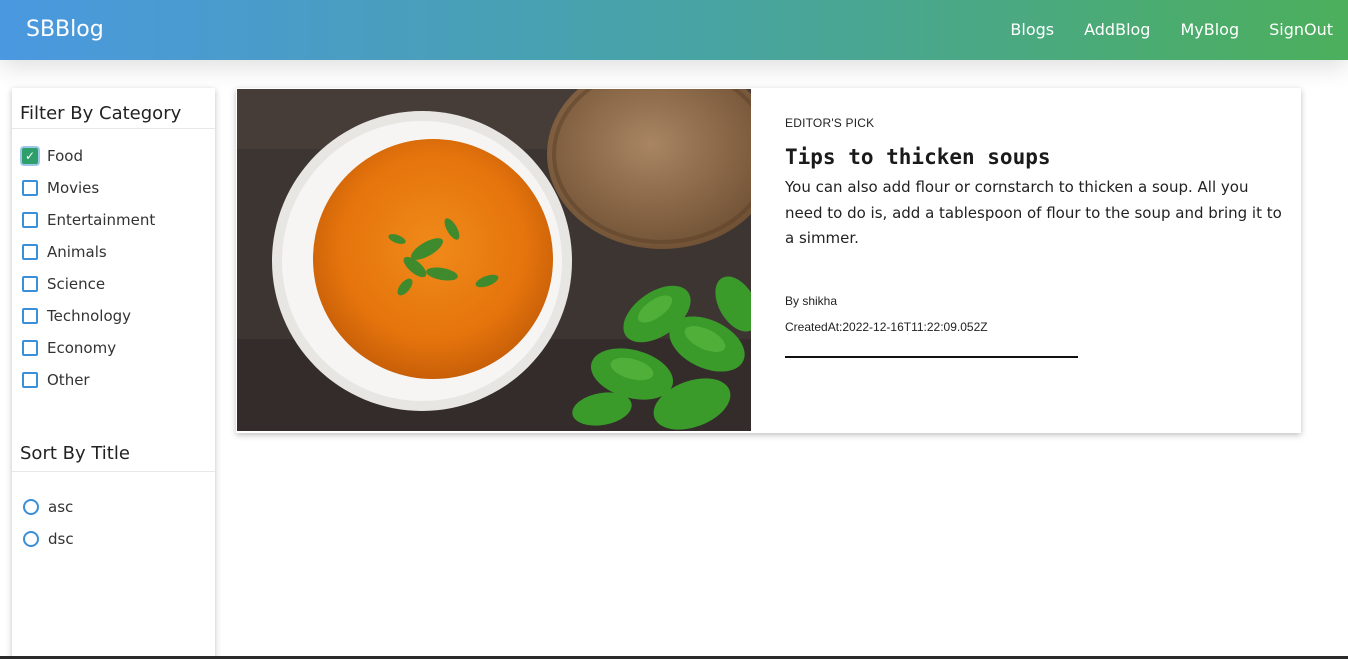 The height and width of the screenshot is (659, 1348). I want to click on sort-option-dsc: dsc, so click(119, 539).